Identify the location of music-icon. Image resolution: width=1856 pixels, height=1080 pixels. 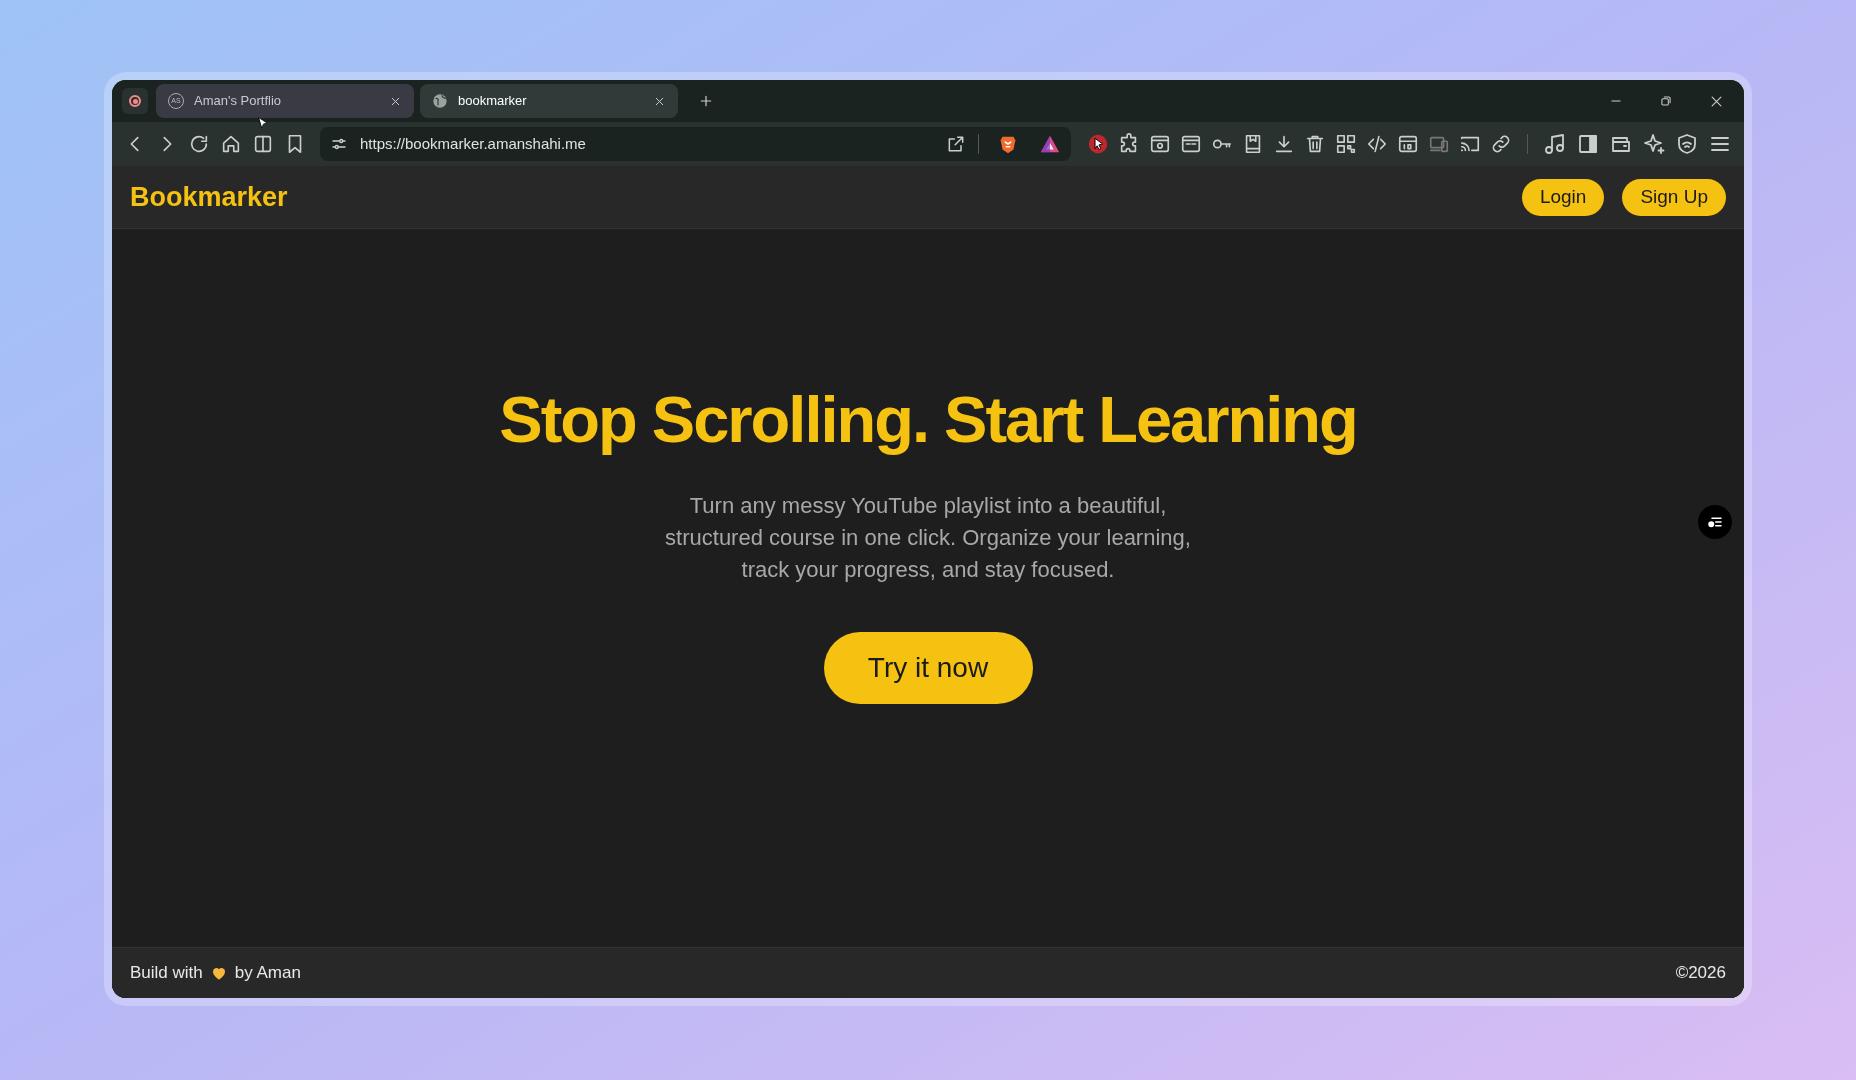
(1555, 144).